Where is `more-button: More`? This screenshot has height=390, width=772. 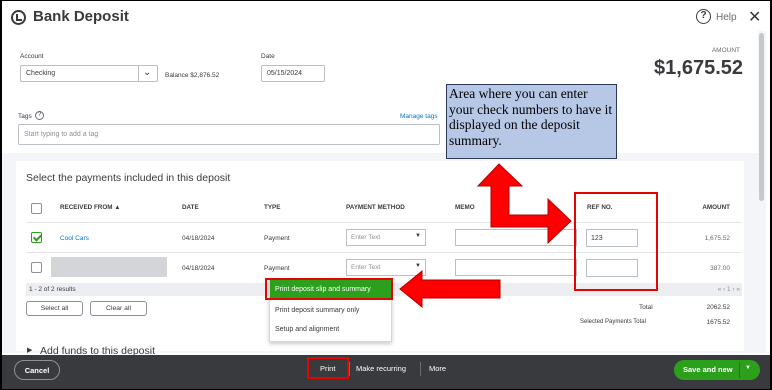
more-button: More is located at coordinates (437, 368).